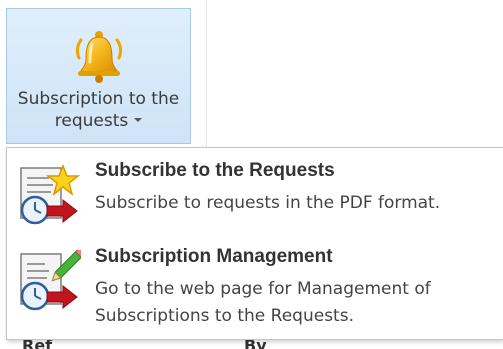 This screenshot has width=503, height=349. Describe the element at coordinates (50, 194) in the screenshot. I see `subscribe-star-icon` at that location.